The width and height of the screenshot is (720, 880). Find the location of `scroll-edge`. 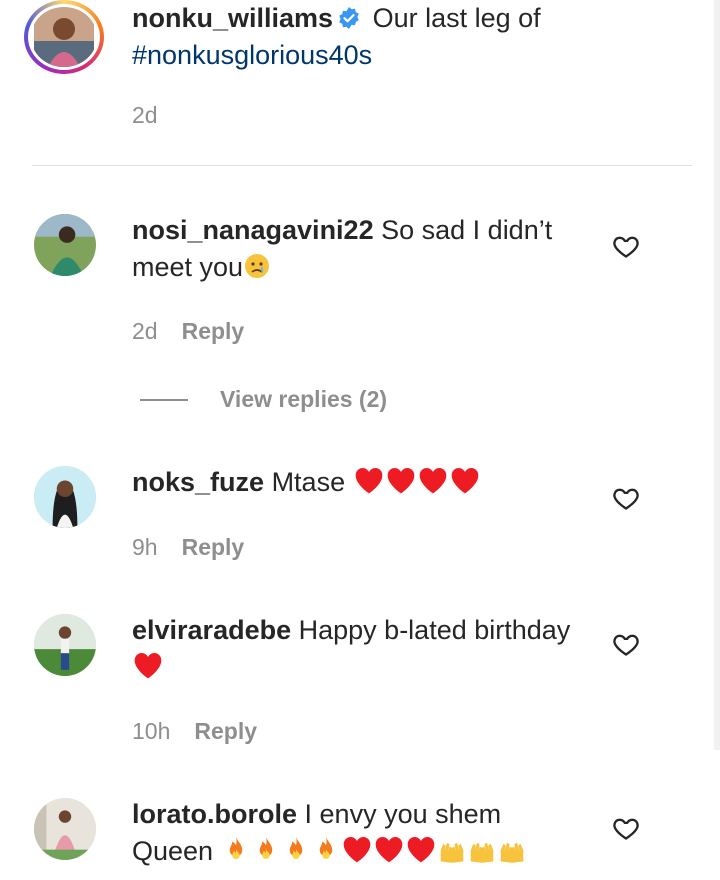

scroll-edge is located at coordinates (717, 375).